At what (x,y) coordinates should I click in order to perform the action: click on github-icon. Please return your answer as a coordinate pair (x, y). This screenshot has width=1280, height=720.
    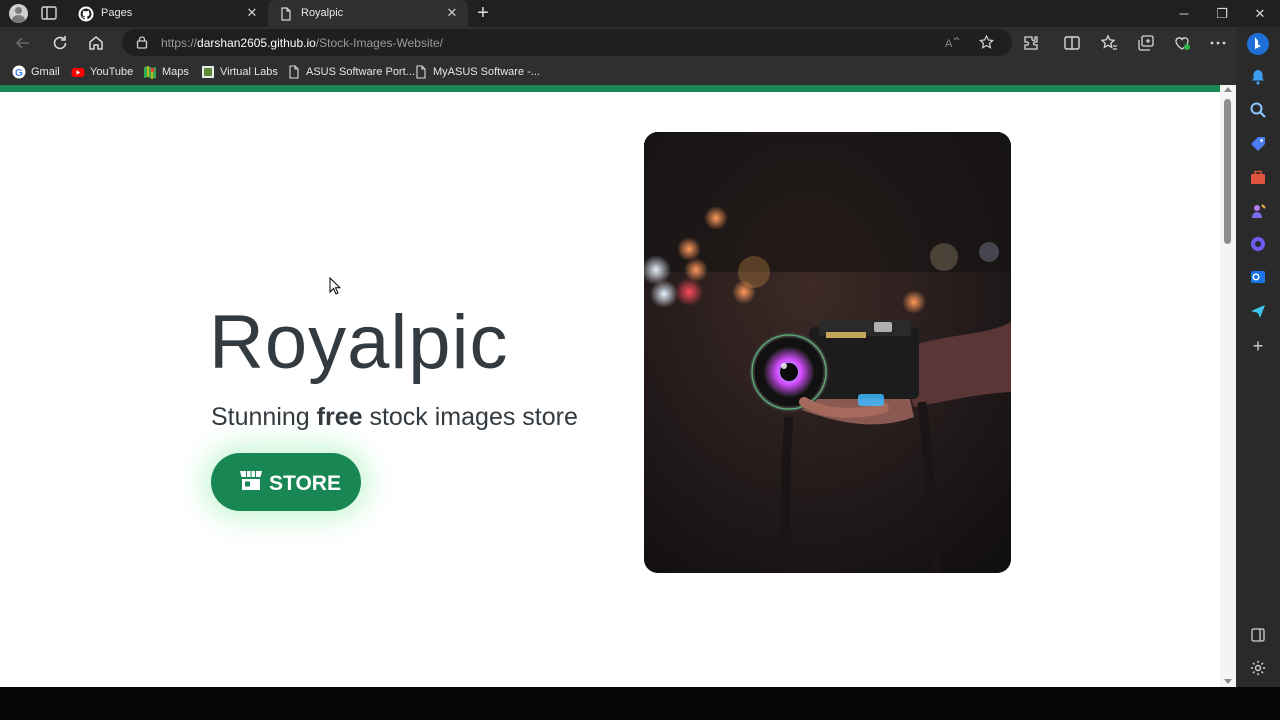
    Looking at the image, I should click on (86, 14).